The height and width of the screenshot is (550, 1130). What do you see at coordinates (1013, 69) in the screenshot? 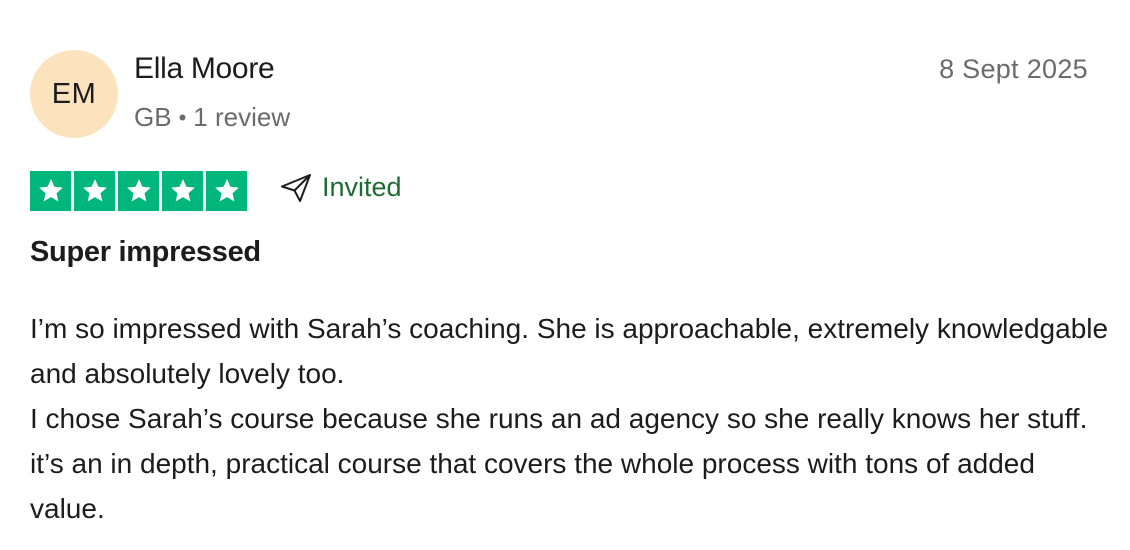
I see `review-date: 8 Sept 2025` at bounding box center [1013, 69].